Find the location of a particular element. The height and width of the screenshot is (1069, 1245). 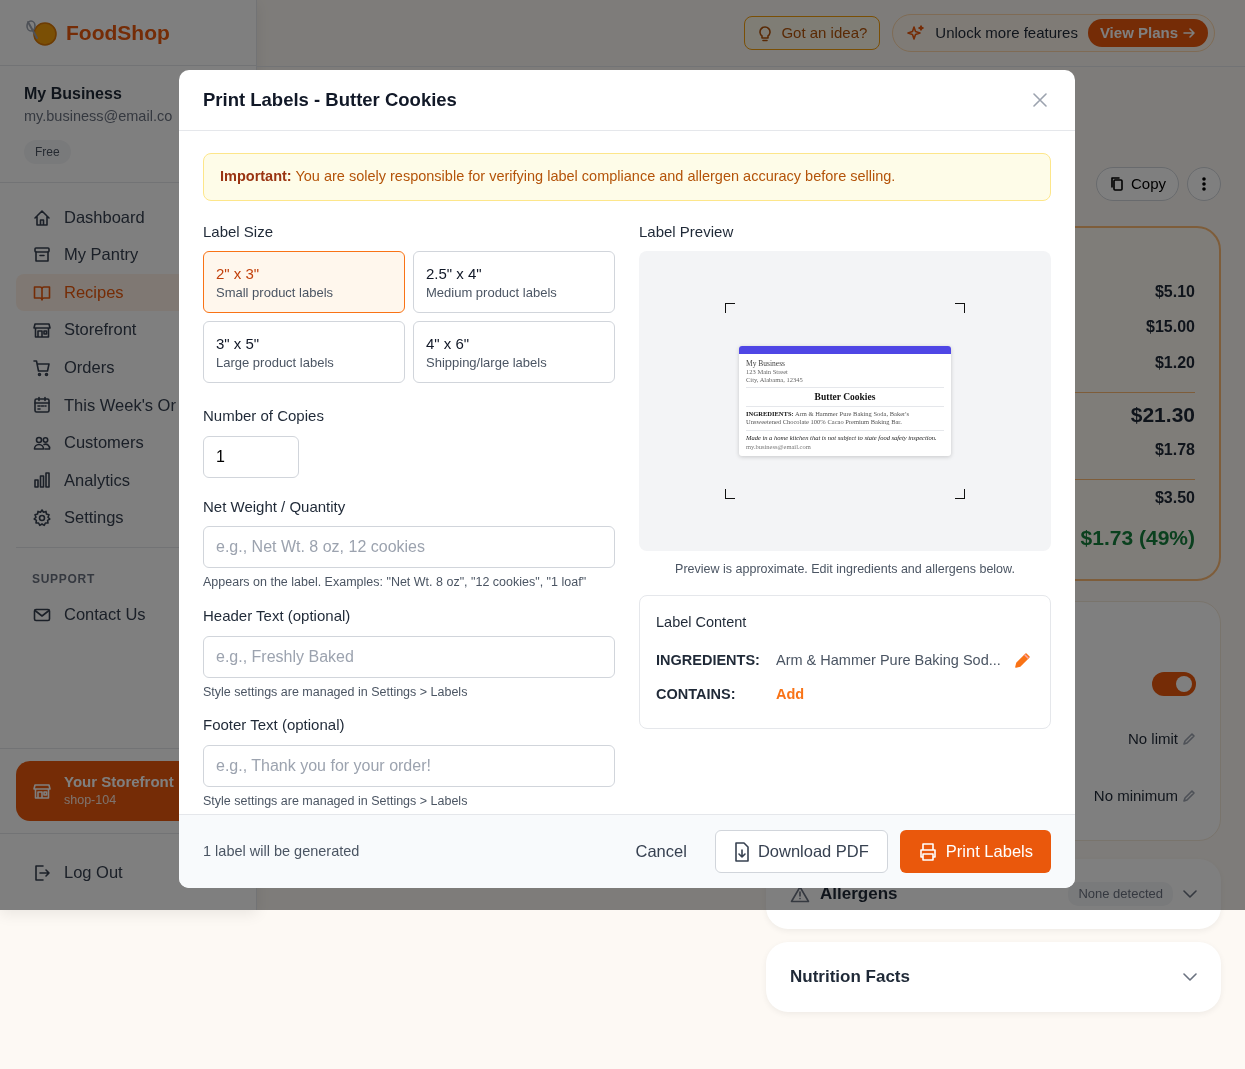

panel-title: Nutrition Facts is located at coordinates (850, 977).